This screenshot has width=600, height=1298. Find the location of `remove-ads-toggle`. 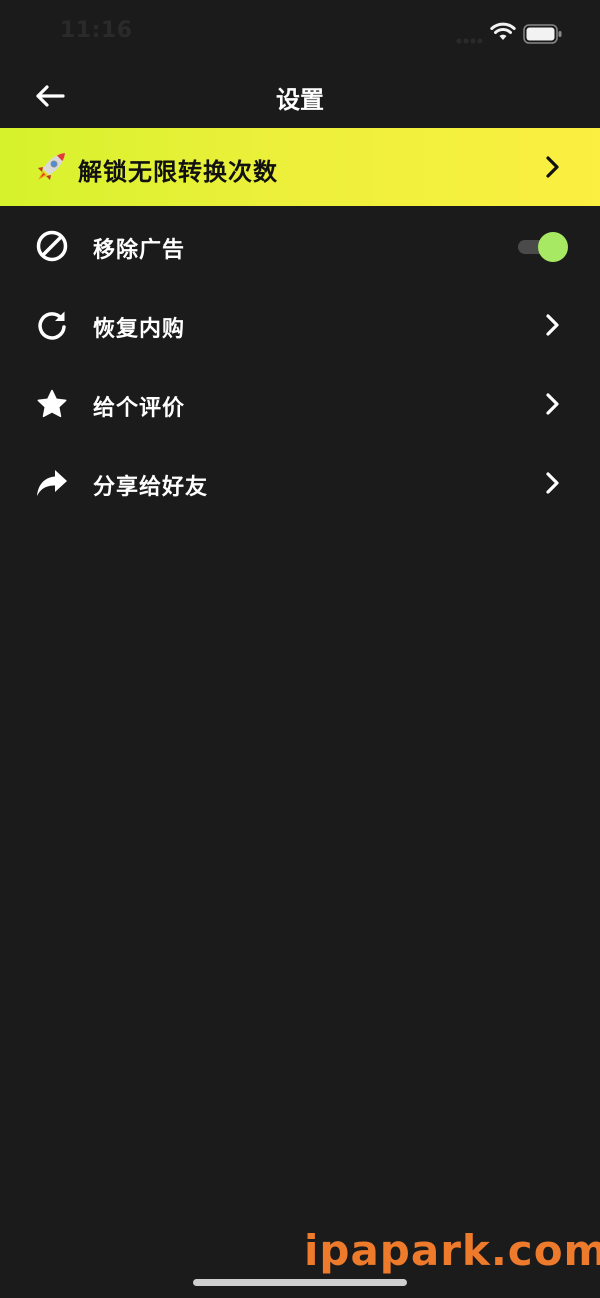

remove-ads-toggle is located at coordinates (543, 247).